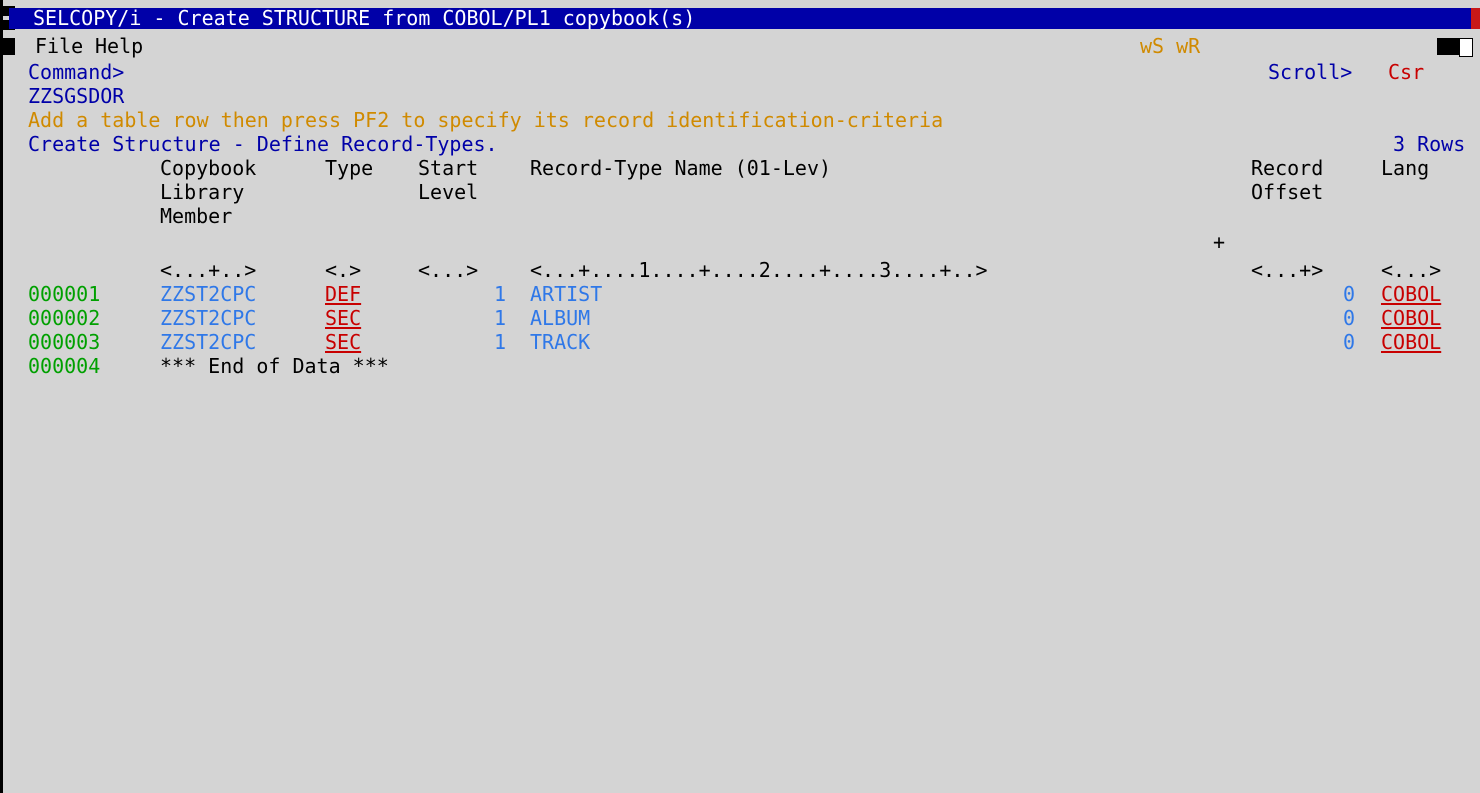 The width and height of the screenshot is (1480, 793). I want to click on header-offset: Offset, so click(1287, 192).